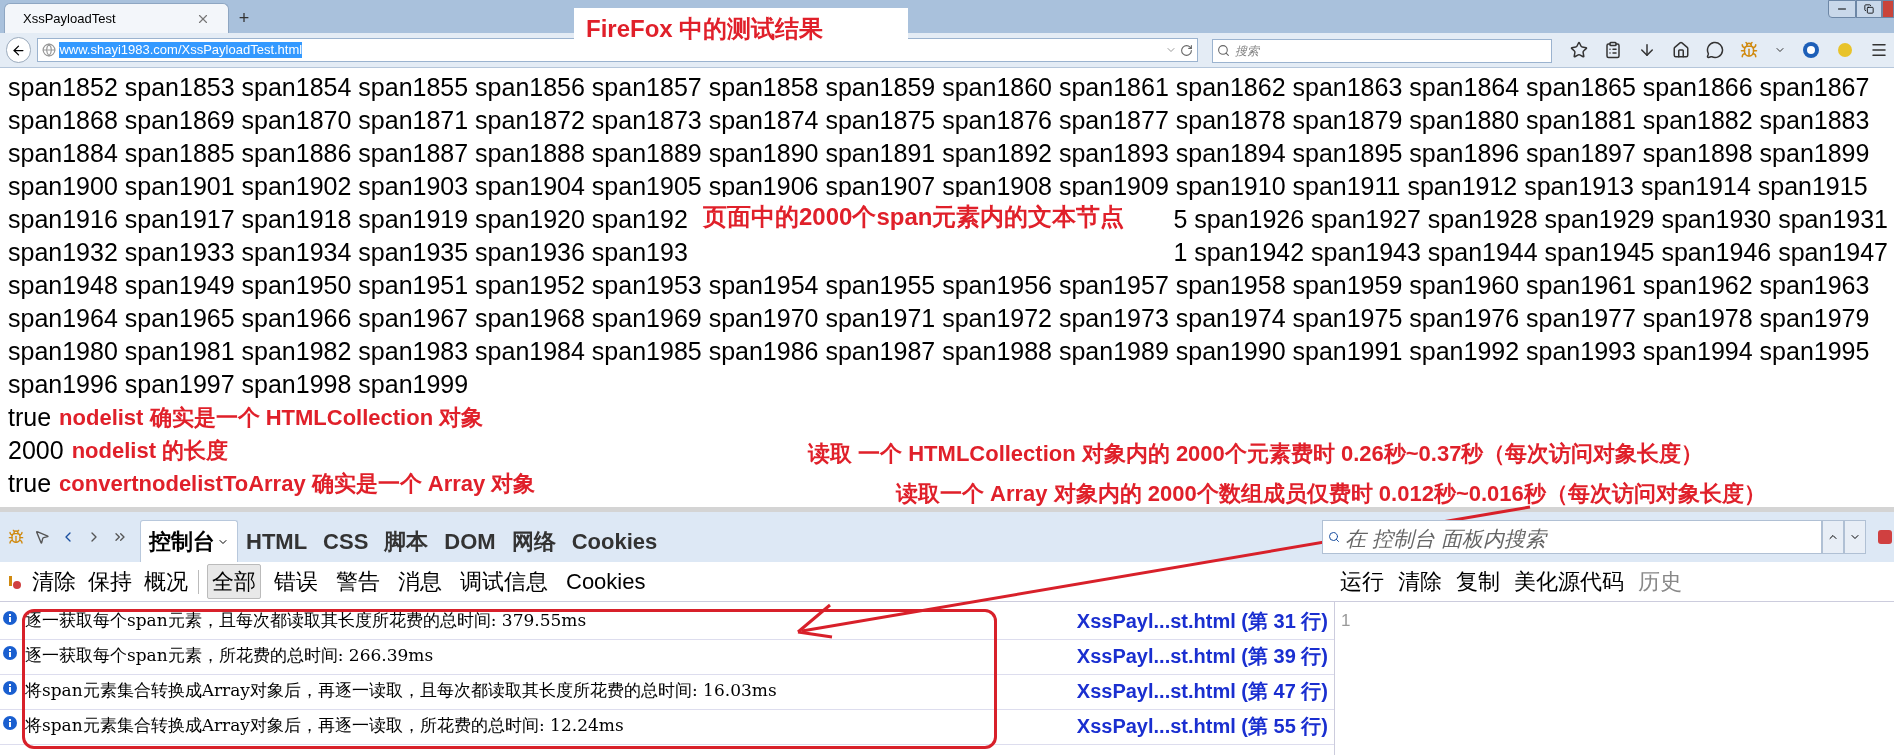 The width and height of the screenshot is (1894, 755). I want to click on filter-button: 调试信息, so click(504, 581).